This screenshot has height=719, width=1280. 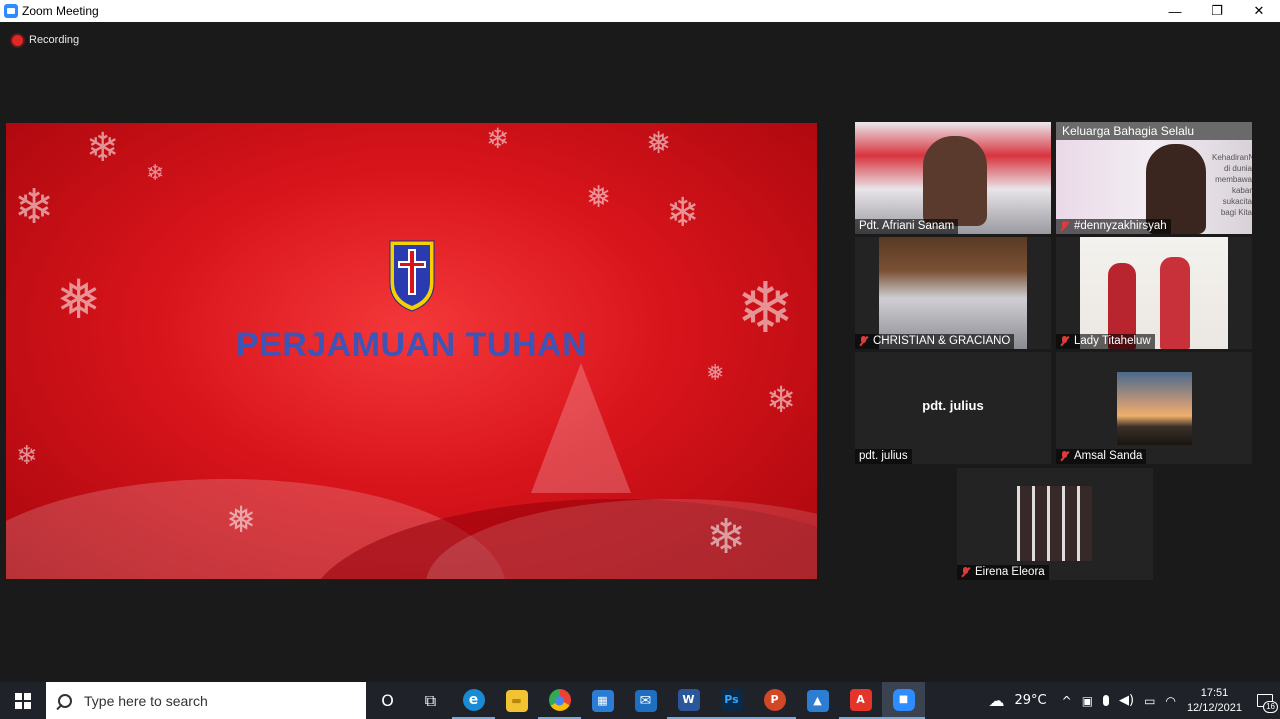 What do you see at coordinates (1087, 701) in the screenshot?
I see `meet-now-icon: ▣` at bounding box center [1087, 701].